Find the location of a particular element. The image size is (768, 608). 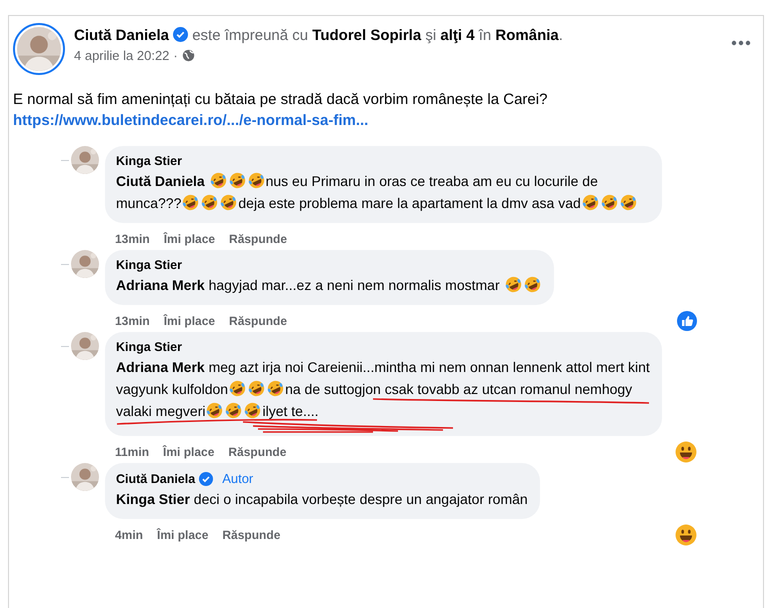

post-author-line: Ciută Daniela este împreună cu Tudorel Sopirla şi alţi 4 în România. is located at coordinates (318, 35).